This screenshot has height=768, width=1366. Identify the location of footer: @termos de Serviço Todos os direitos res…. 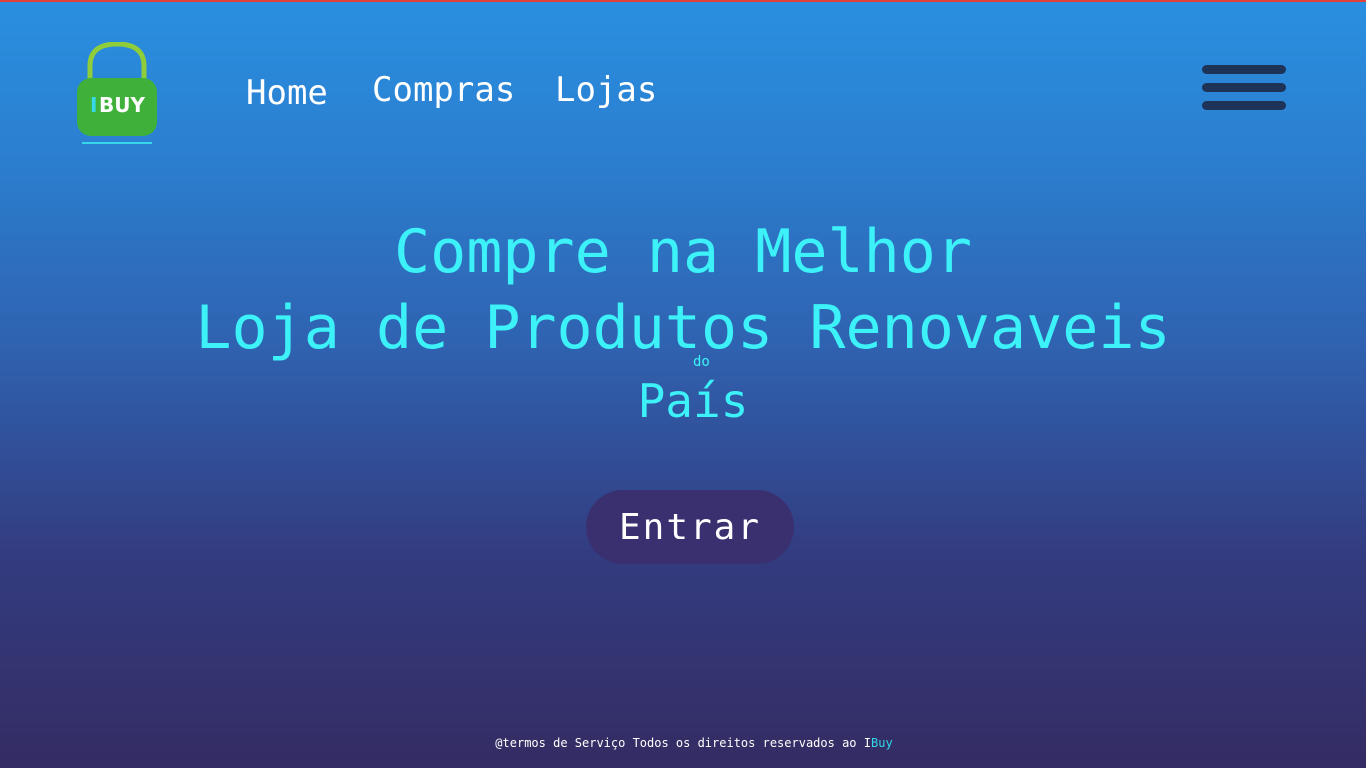
(683, 743).